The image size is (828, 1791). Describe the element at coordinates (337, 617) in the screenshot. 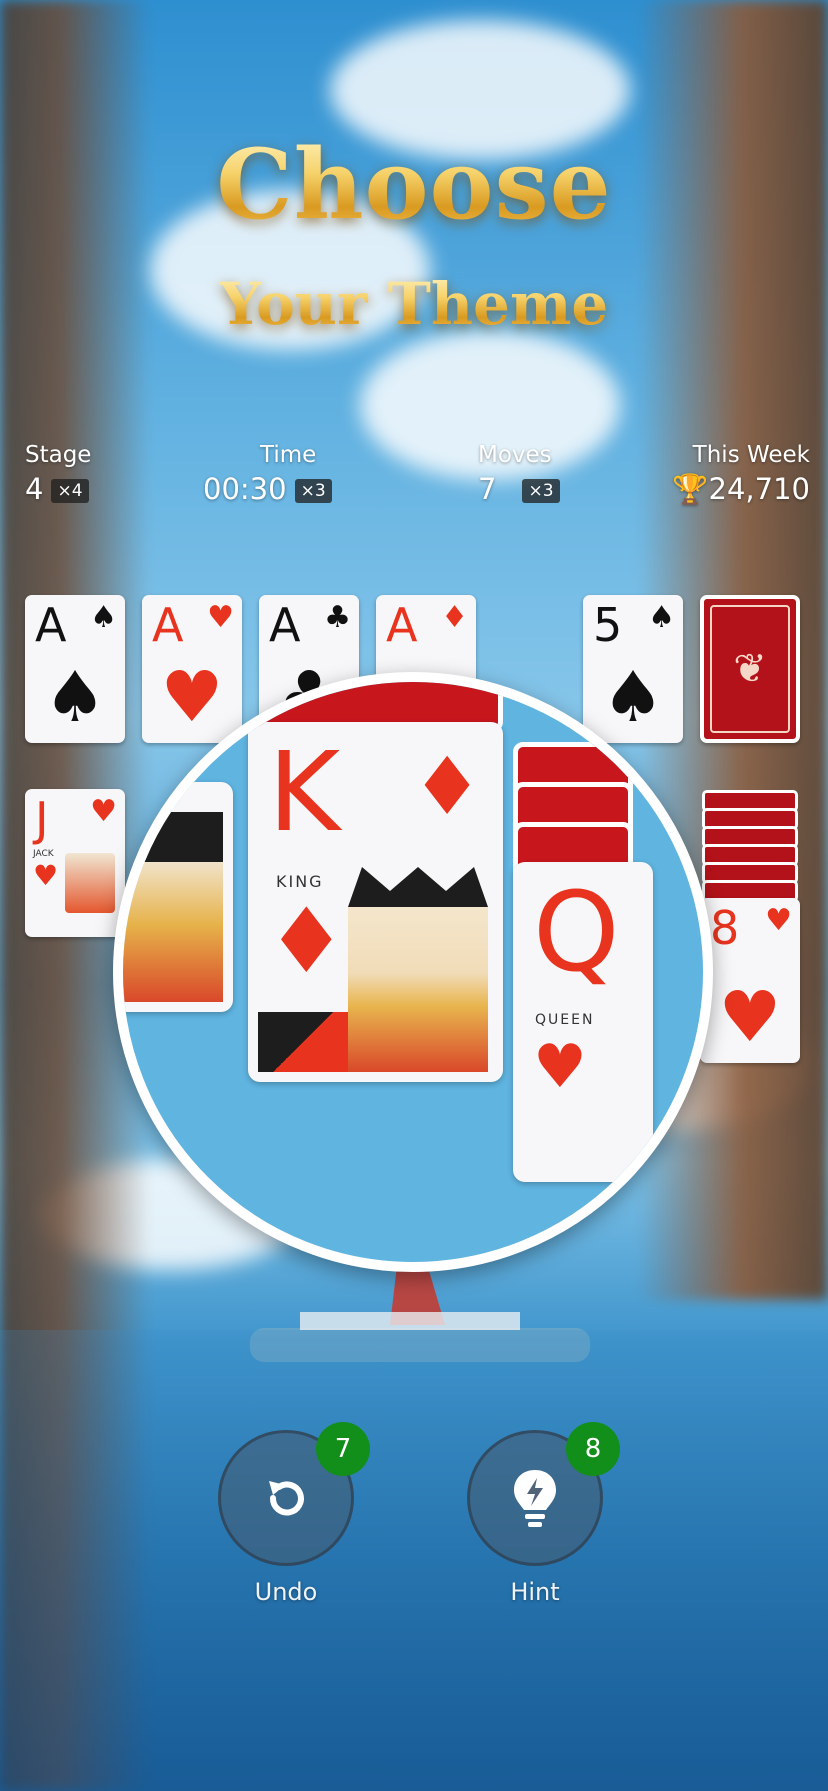

I see `club-icon: ♣` at that location.